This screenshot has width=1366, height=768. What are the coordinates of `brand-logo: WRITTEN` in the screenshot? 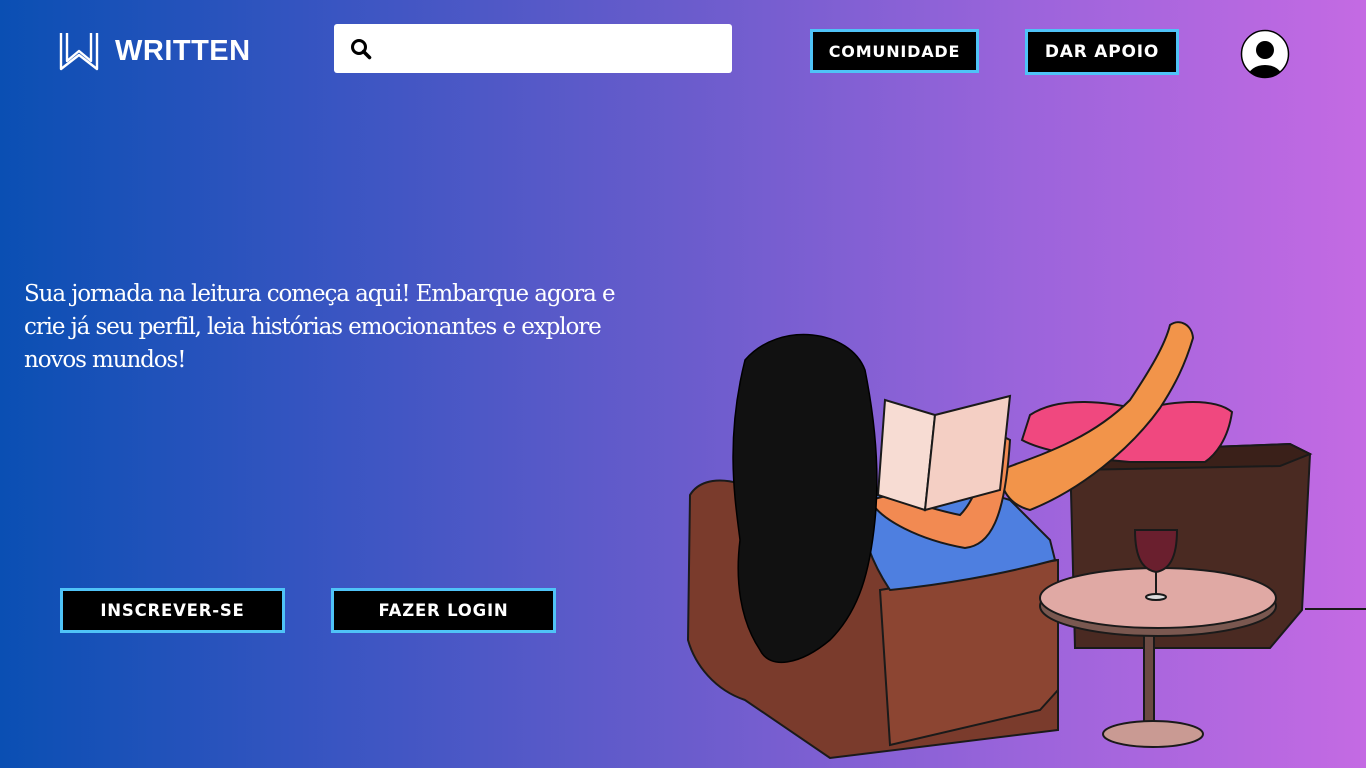 It's located at (155, 51).